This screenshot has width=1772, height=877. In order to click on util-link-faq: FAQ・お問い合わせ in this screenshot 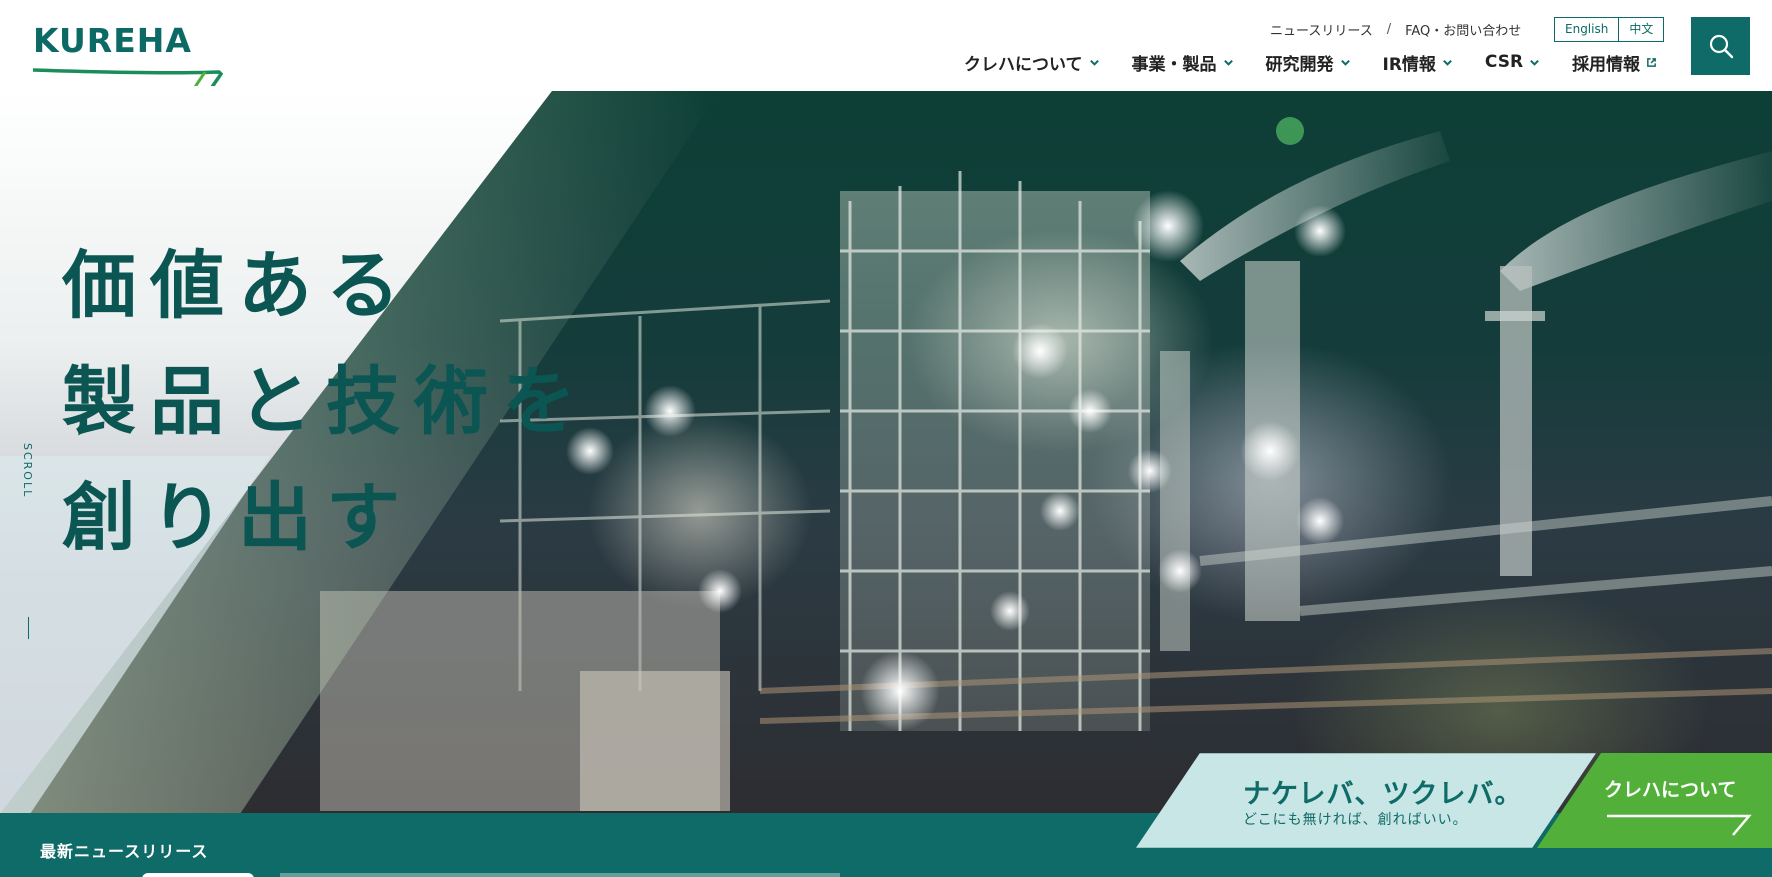, I will do `click(1463, 29)`.